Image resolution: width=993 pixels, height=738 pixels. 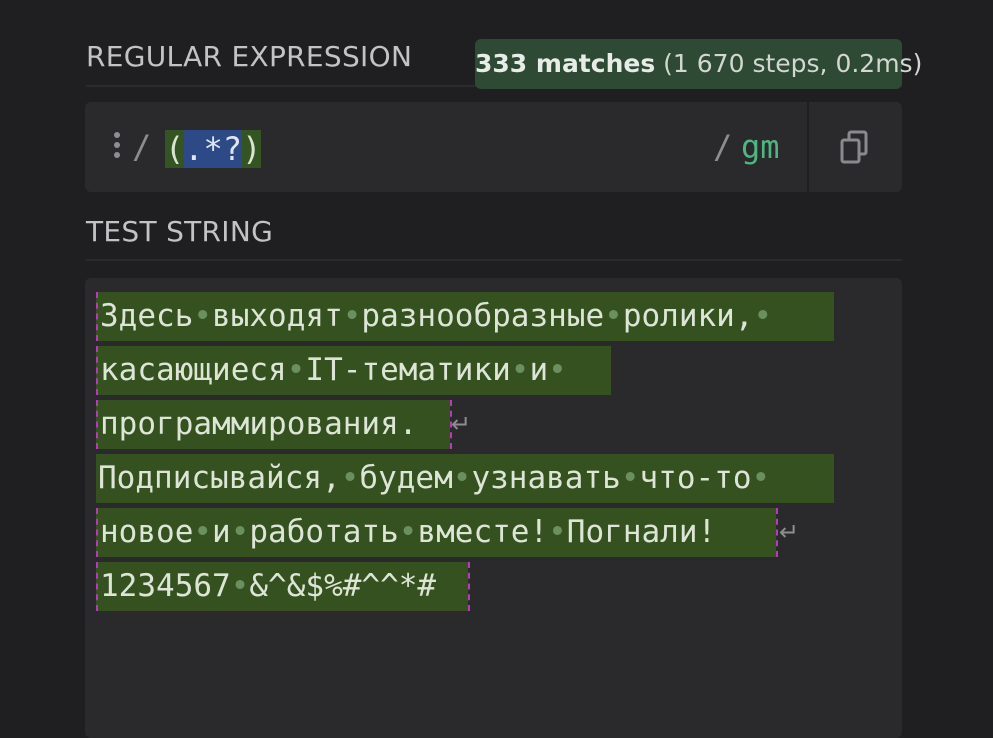 I want to click on test-line-text: Подписывайся,•будем•узнавать•что-то•, so click(x=434, y=478).